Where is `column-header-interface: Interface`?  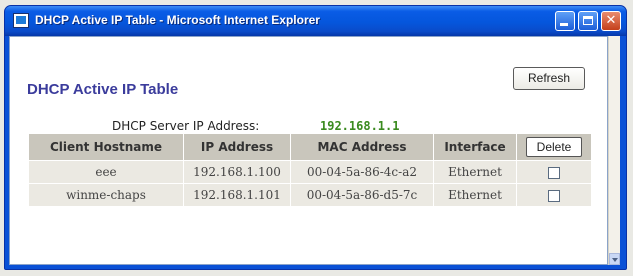 column-header-interface: Interface is located at coordinates (475, 147).